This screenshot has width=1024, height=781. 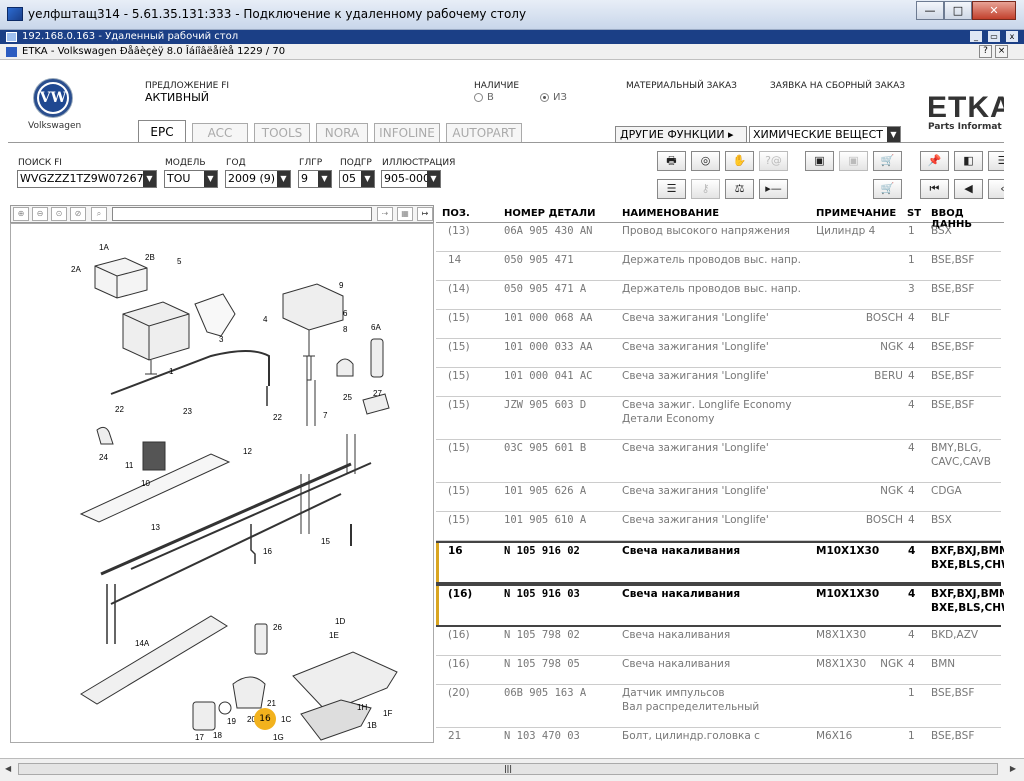 What do you see at coordinates (150, 257) in the screenshot?
I see `label-2b: 2B` at bounding box center [150, 257].